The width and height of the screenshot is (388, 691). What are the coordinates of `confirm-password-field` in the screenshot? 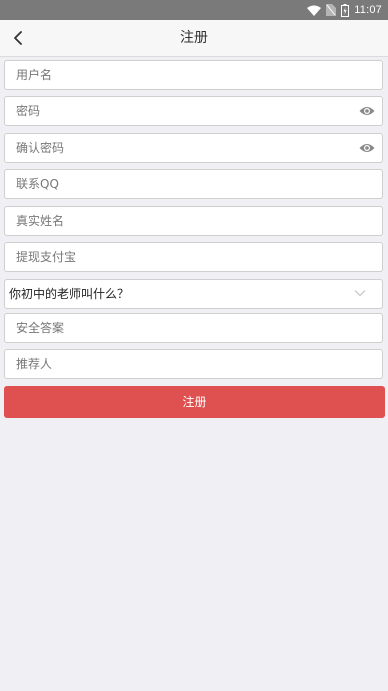 It's located at (193, 148).